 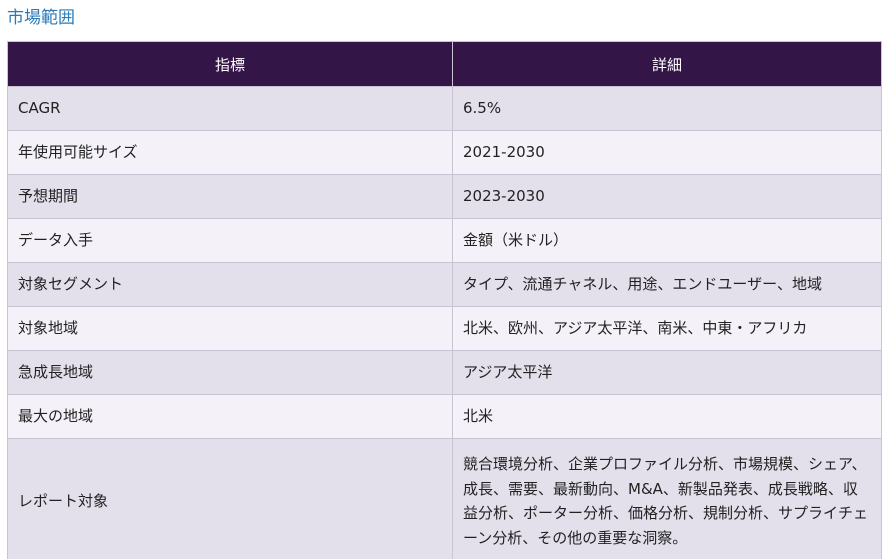 What do you see at coordinates (667, 284) in the screenshot?
I see `cell-detail: タイプ、流通チャネル、用途、エンドユーザー、地域` at bounding box center [667, 284].